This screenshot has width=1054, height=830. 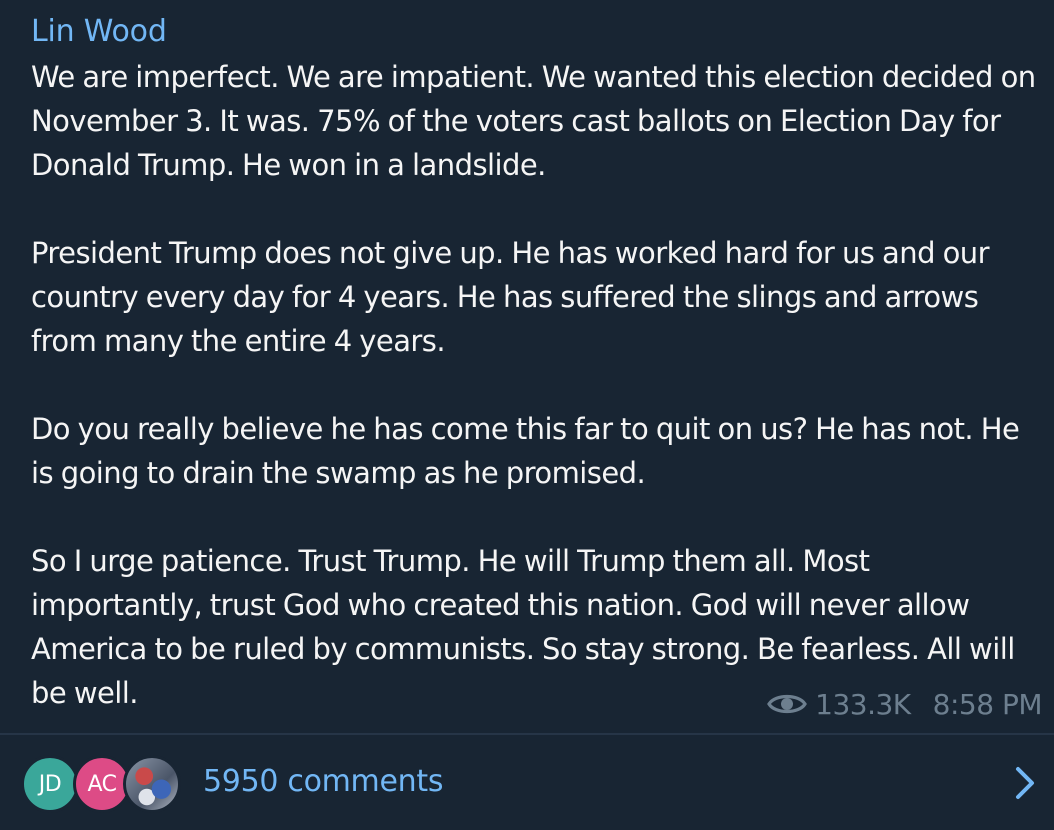 What do you see at coordinates (323, 782) in the screenshot?
I see `comments-link: 5950 comments` at bounding box center [323, 782].